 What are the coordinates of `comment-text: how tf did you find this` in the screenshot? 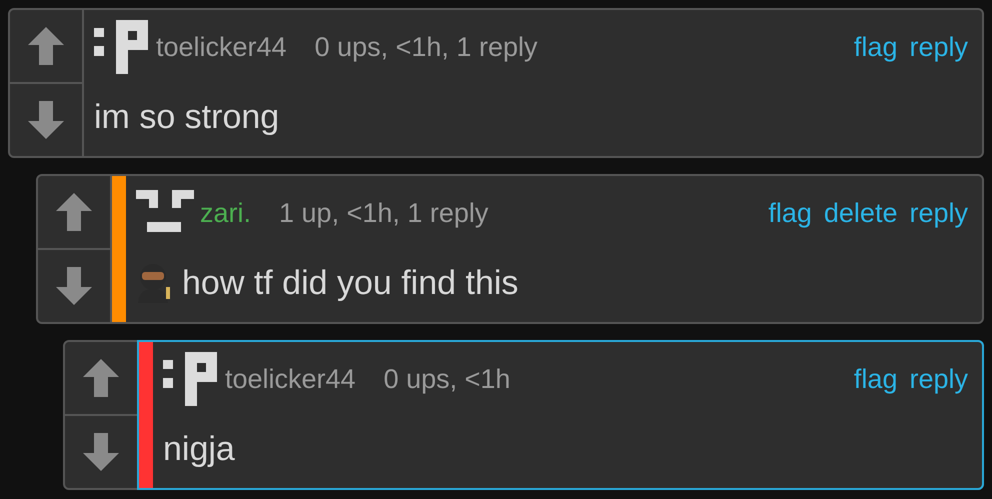 It's located at (350, 283).